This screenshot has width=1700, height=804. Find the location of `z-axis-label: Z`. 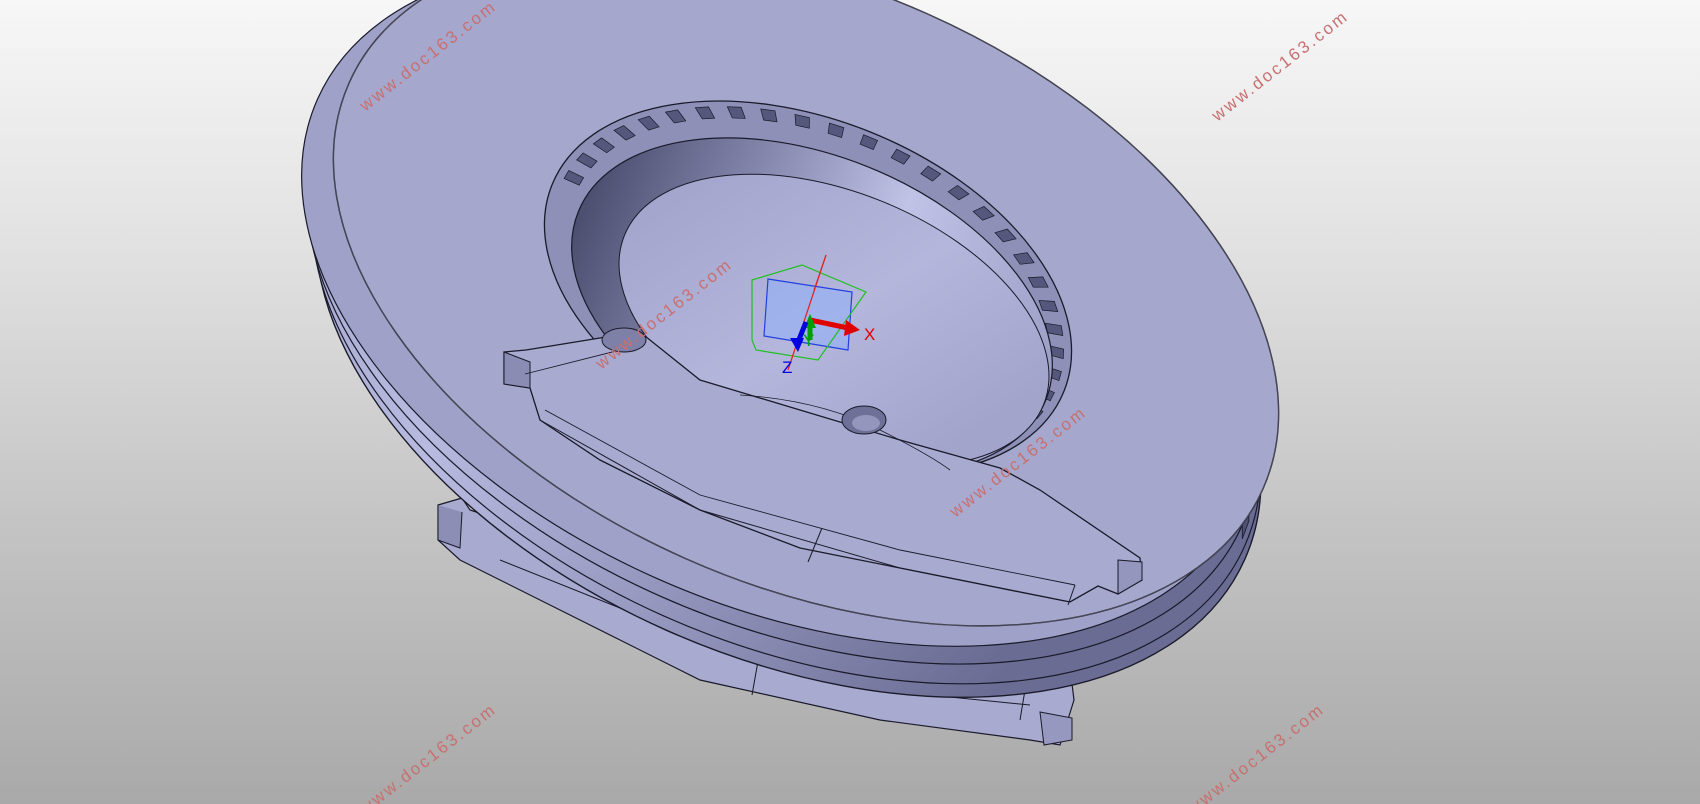

z-axis-label: Z is located at coordinates (787, 367).